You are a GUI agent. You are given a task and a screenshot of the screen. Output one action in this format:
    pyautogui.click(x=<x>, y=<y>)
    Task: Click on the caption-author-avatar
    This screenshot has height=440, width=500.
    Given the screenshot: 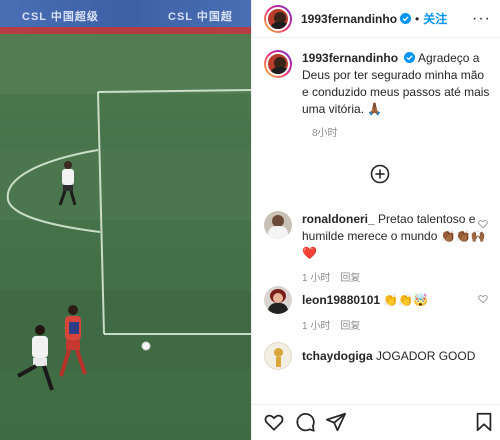 What is the action you would take?
    pyautogui.click(x=278, y=64)
    